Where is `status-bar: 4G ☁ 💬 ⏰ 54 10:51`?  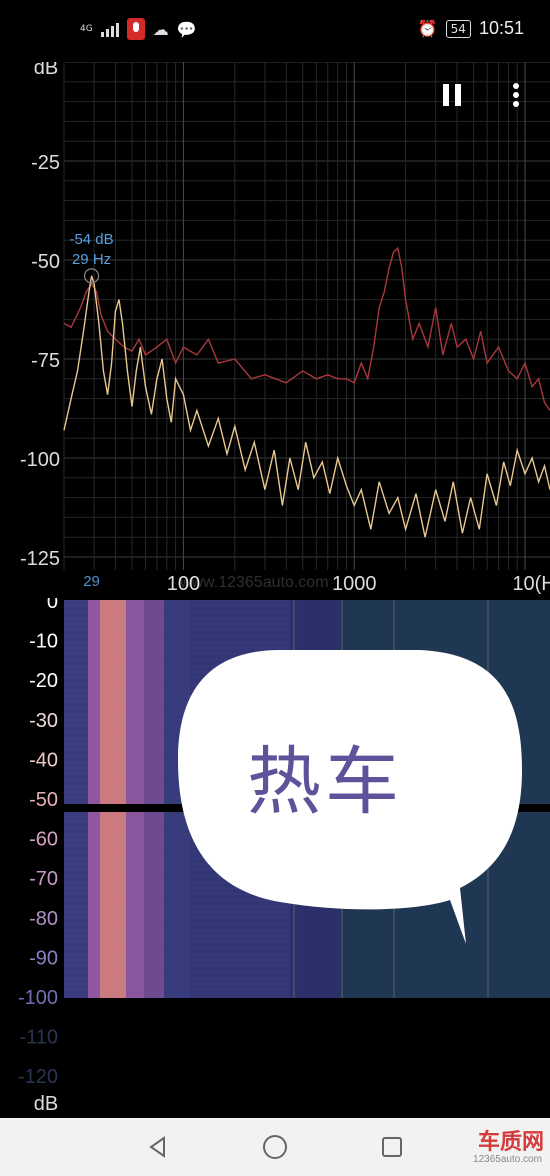 status-bar: 4G ☁ 💬 ⏰ 54 10:51 is located at coordinates (275, 31).